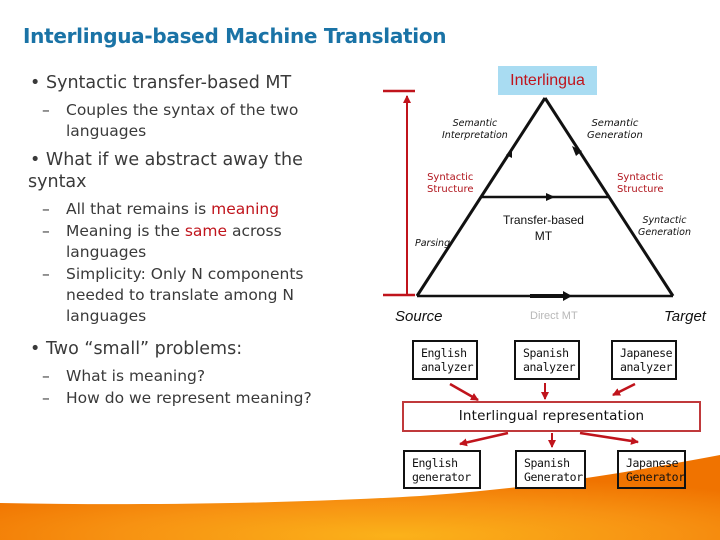  Describe the element at coordinates (543, 228) in the screenshot. I see `transfer-based-mt-label: Transfer-based MT` at that location.